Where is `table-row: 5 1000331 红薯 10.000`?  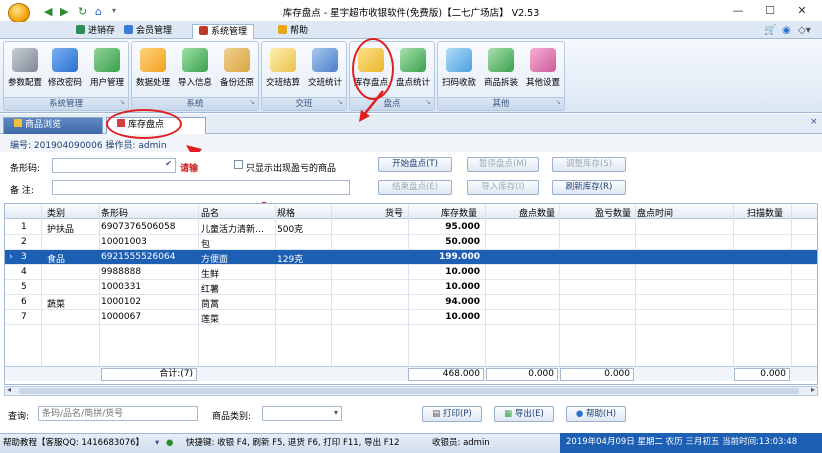 table-row: 5 1000331 红薯 10.000 is located at coordinates (411, 287).